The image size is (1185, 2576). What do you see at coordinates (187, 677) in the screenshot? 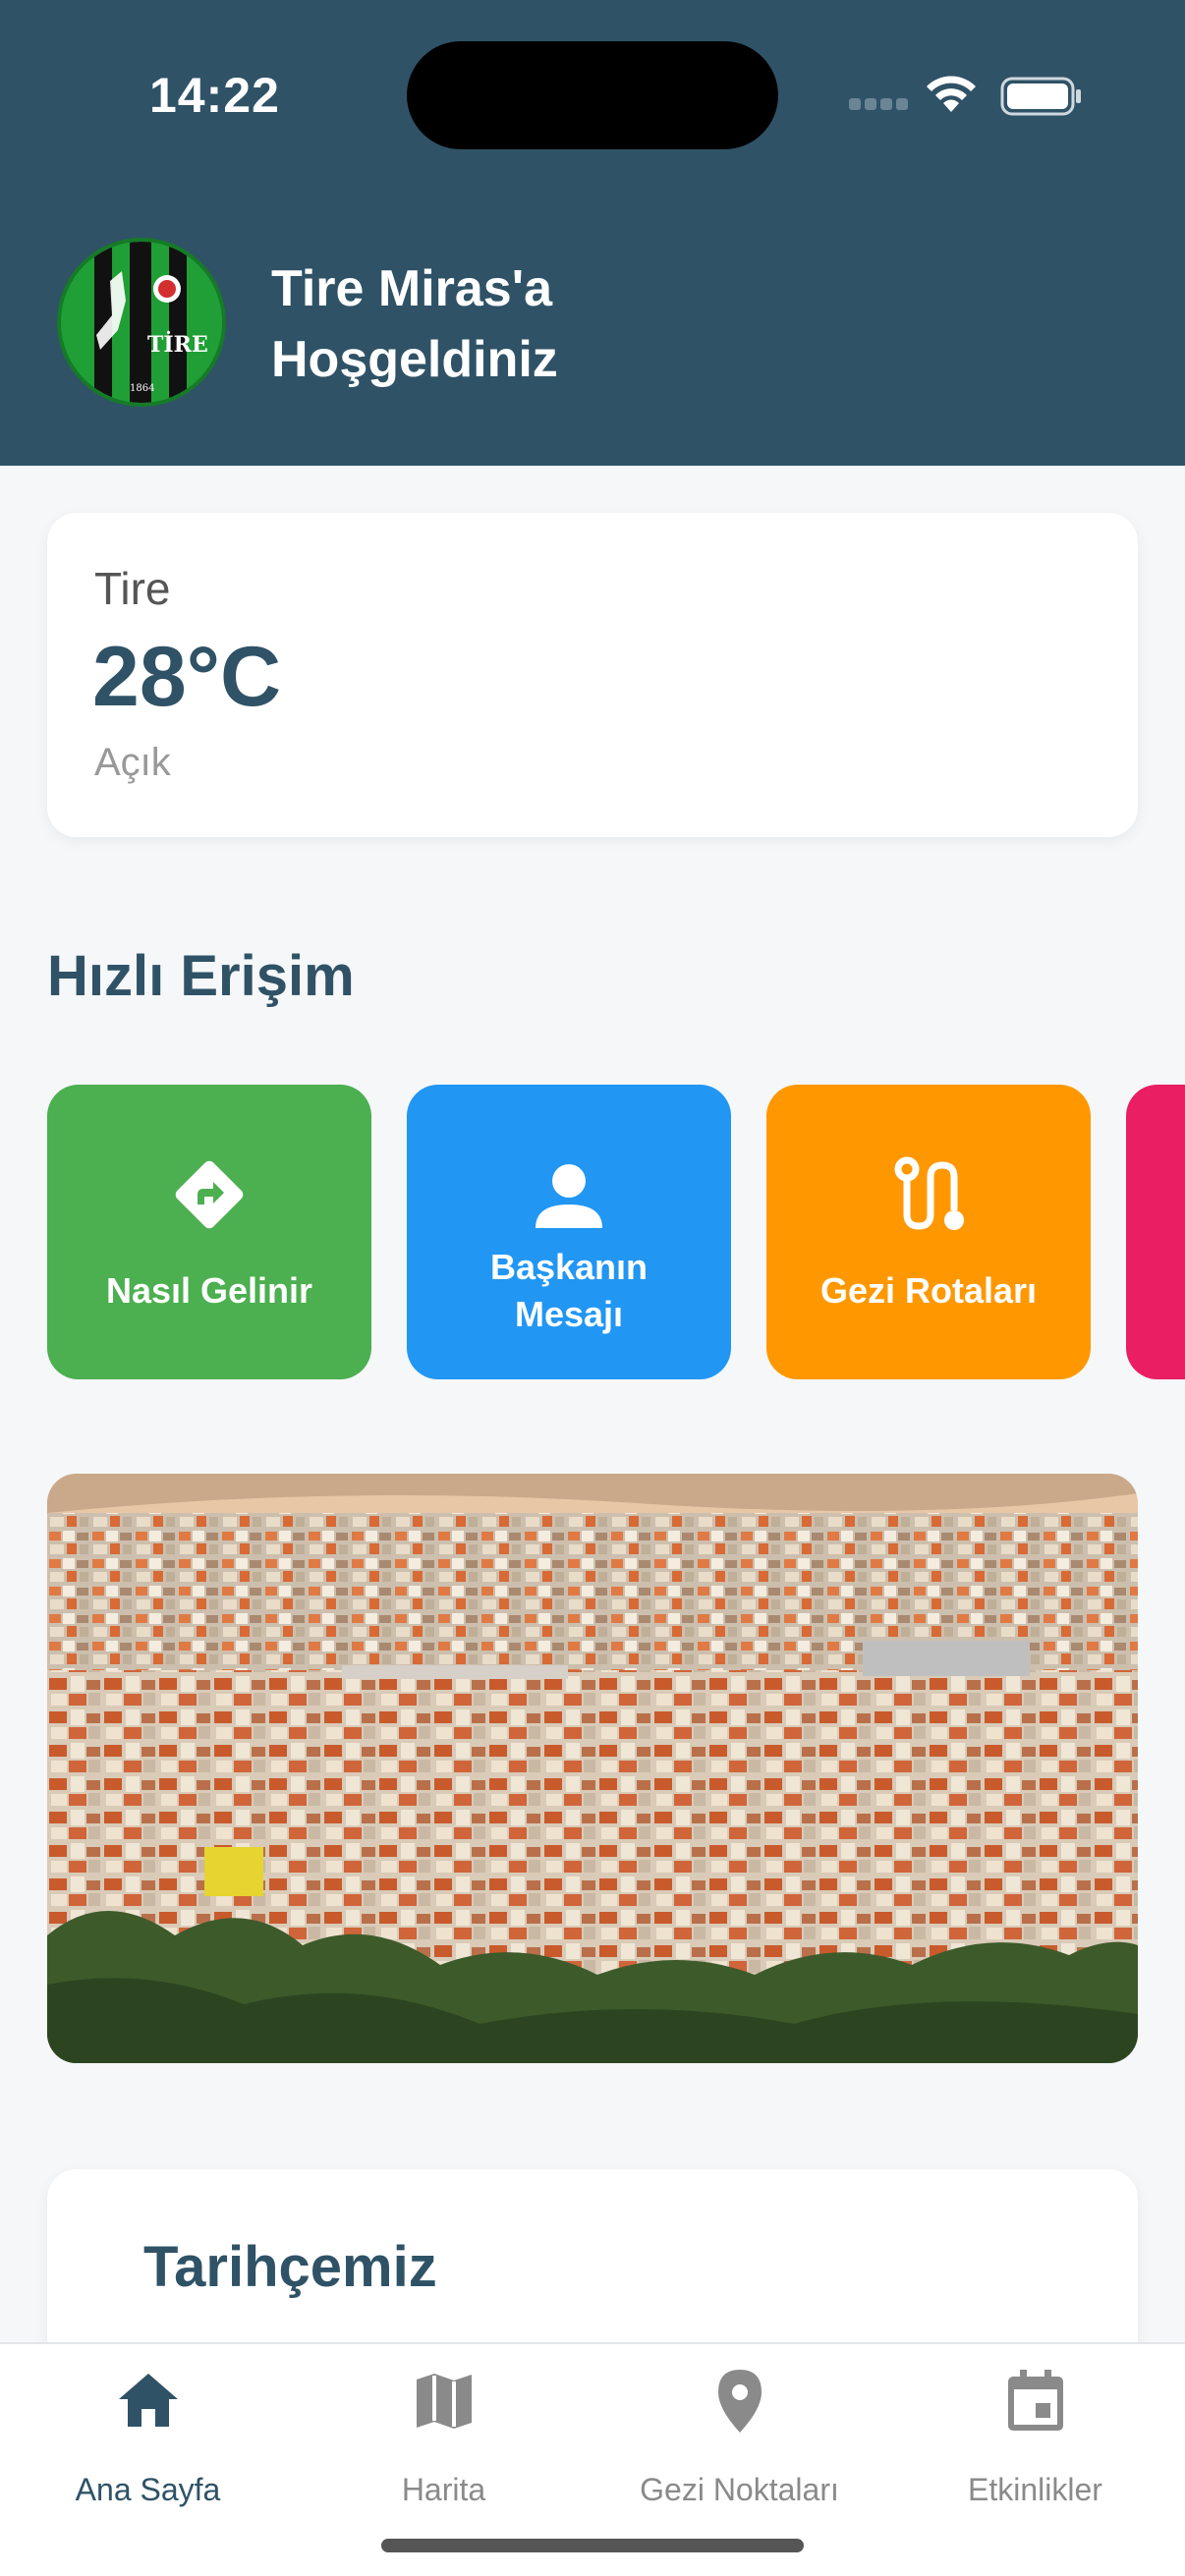
I see `weather-temperature: 28°C` at bounding box center [187, 677].